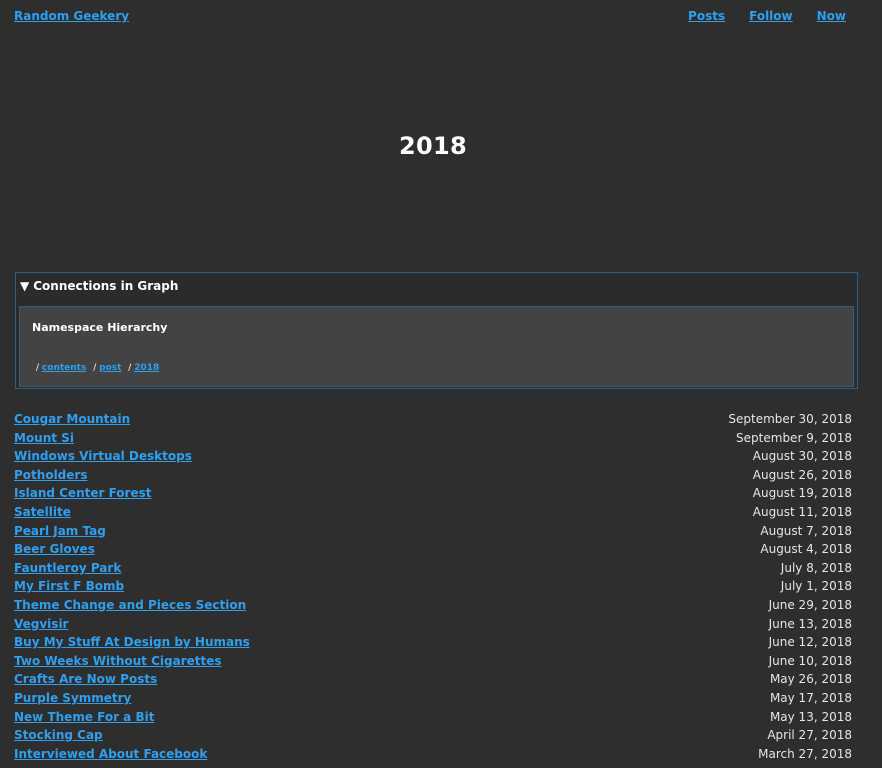 The width and height of the screenshot is (882, 768). I want to click on post-date: August 4, 2018, so click(806, 549).